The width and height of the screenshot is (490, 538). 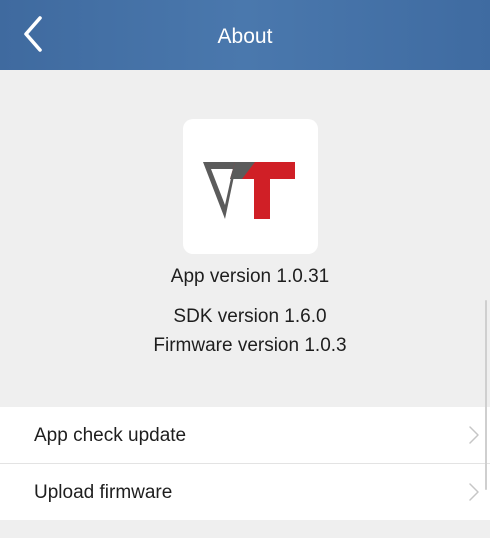 I want to click on menu-item-label: App check update, so click(x=110, y=435).